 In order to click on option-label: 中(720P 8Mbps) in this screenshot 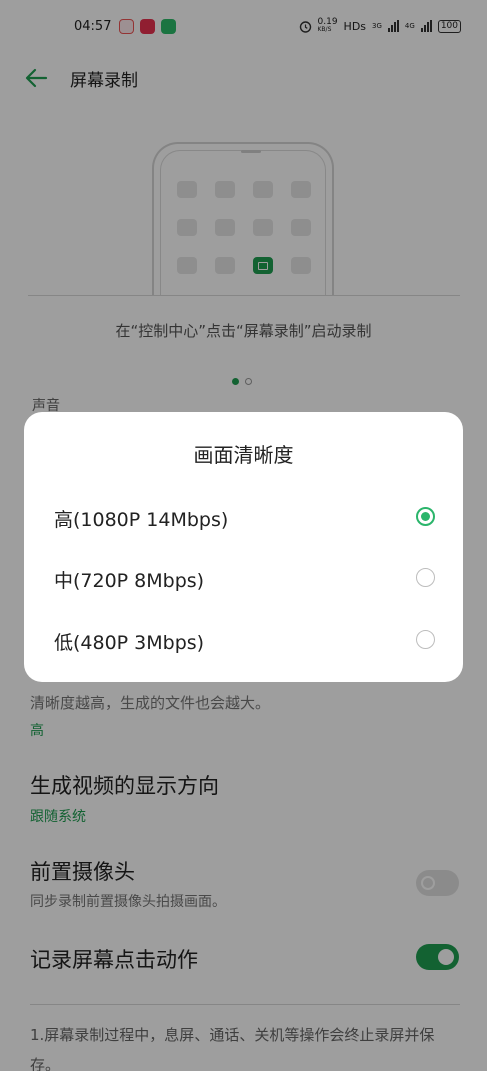, I will do `click(129, 581)`.